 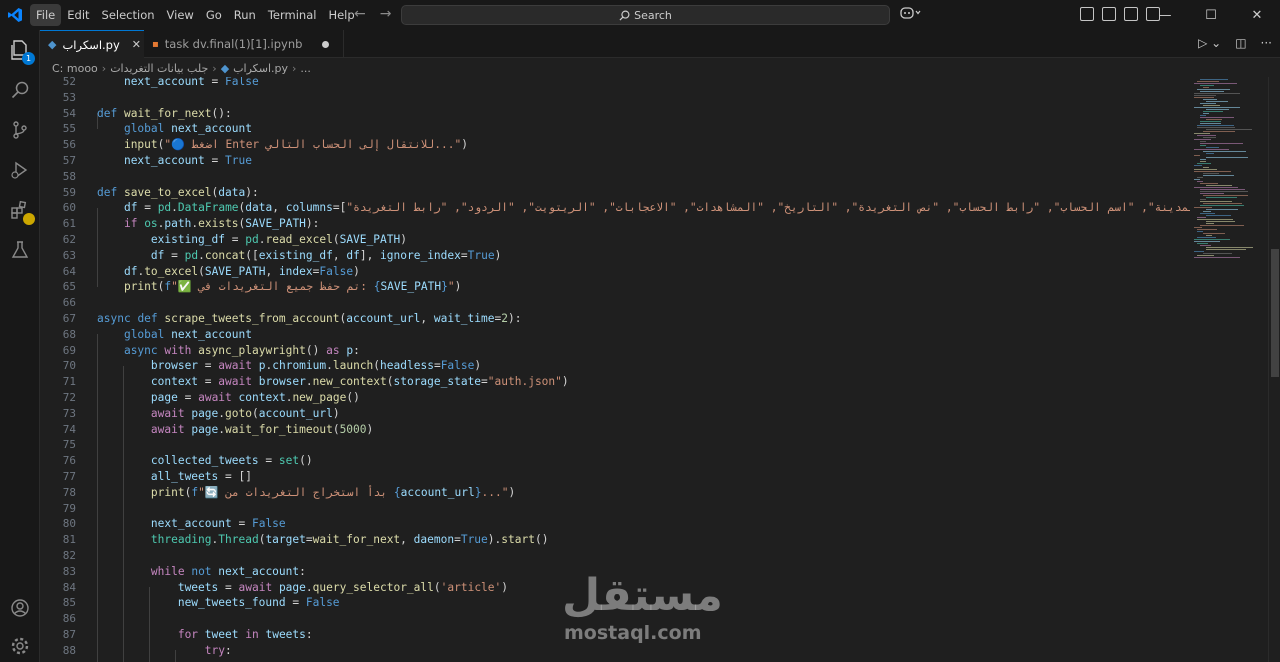 I want to click on accounts-icon, so click(x=20, y=608).